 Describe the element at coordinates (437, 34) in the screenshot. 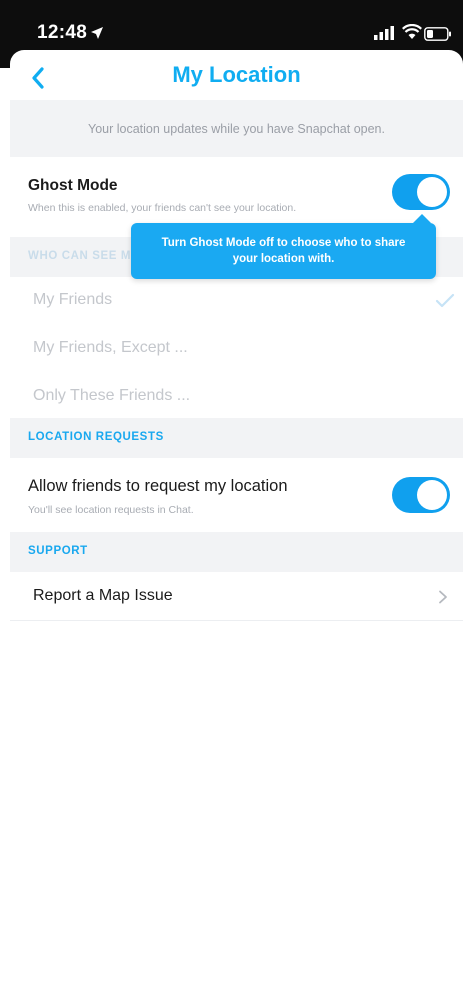

I see `battery-icon` at that location.